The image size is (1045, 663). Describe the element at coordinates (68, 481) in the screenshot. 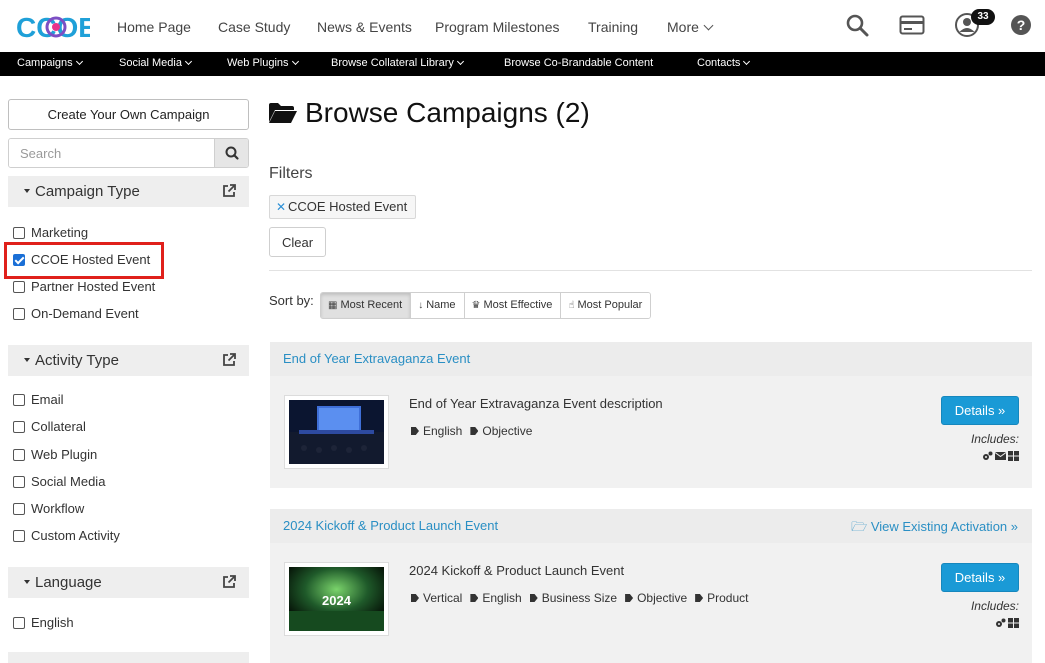

I see `checkbox-label: Social Media` at that location.